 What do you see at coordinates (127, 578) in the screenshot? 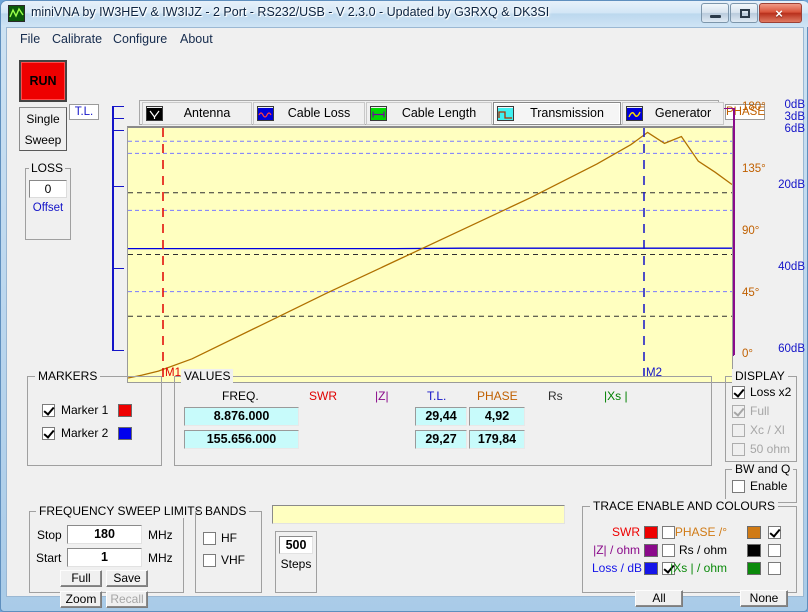
I see `save-button: Save` at bounding box center [127, 578].